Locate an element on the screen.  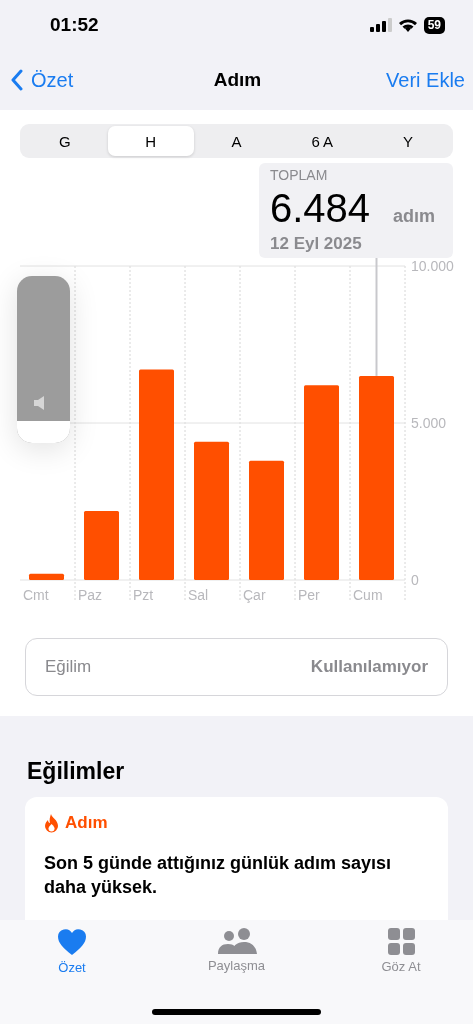
period-tab: 6 A is located at coordinates (322, 141).